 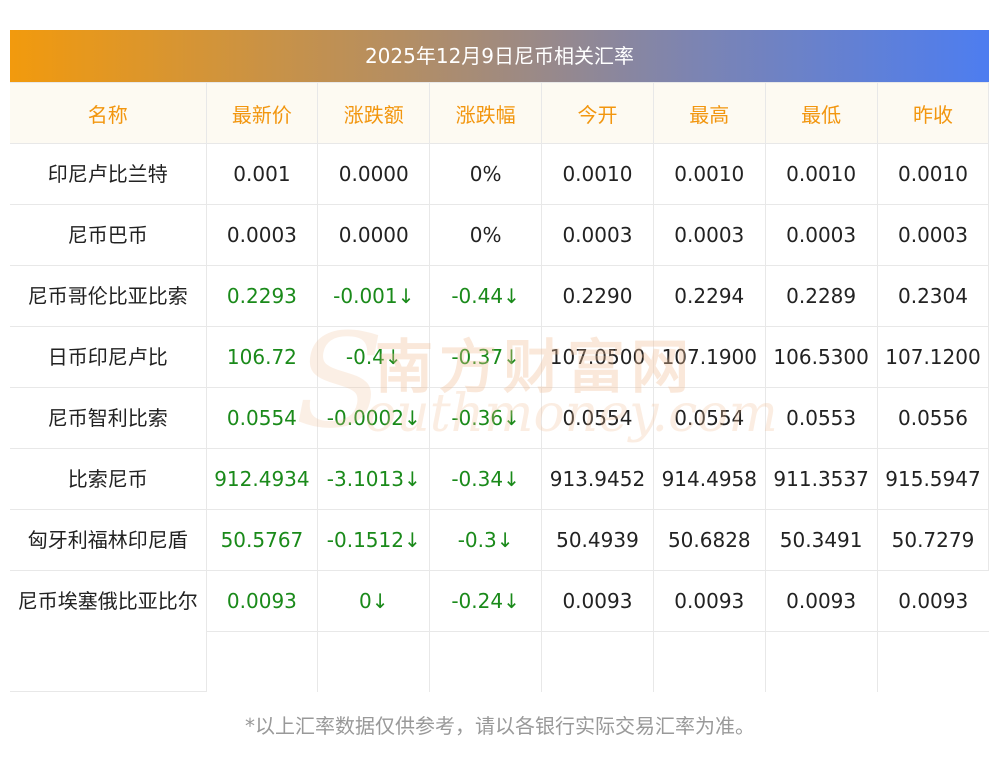 I want to click on row-high-price: 0.0554, so click(x=709, y=418).